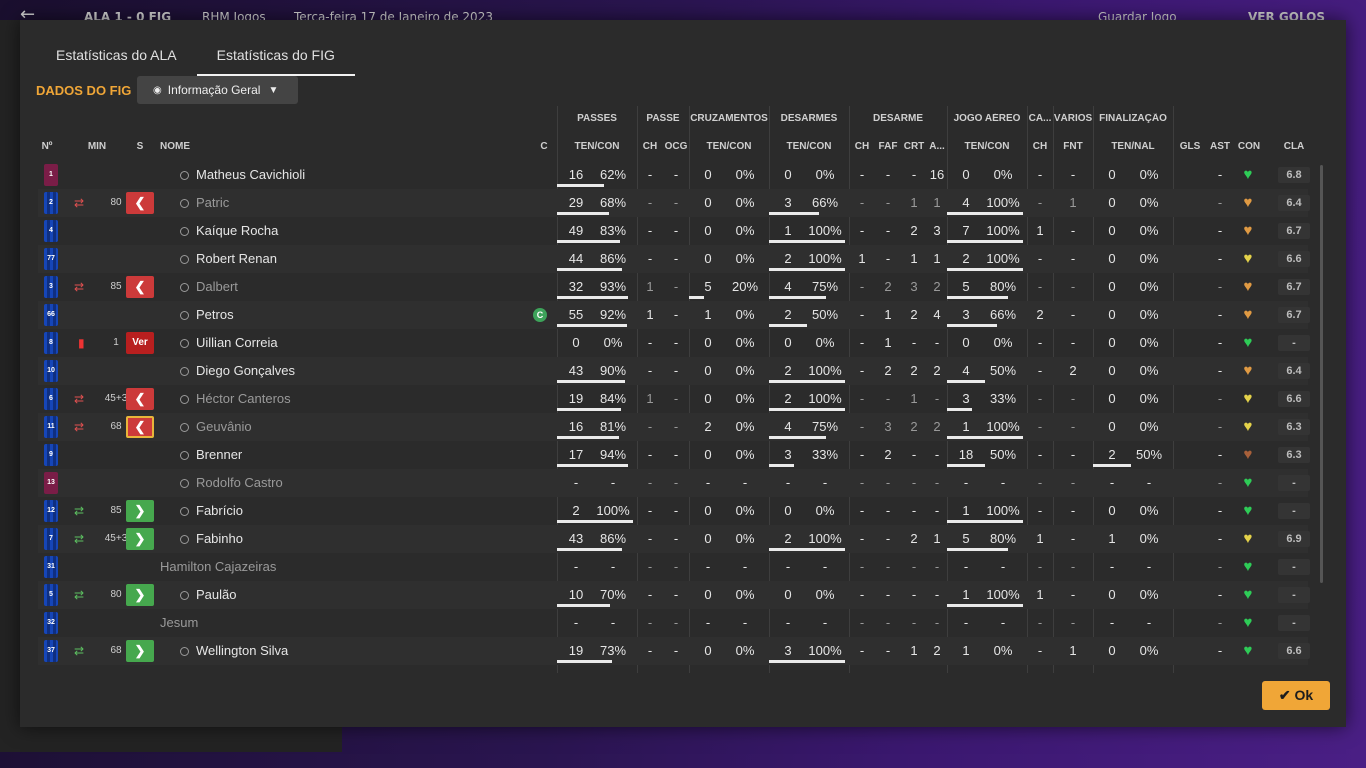  Describe the element at coordinates (708, 370) in the screenshot. I see `cr-attempts: 0` at that location.